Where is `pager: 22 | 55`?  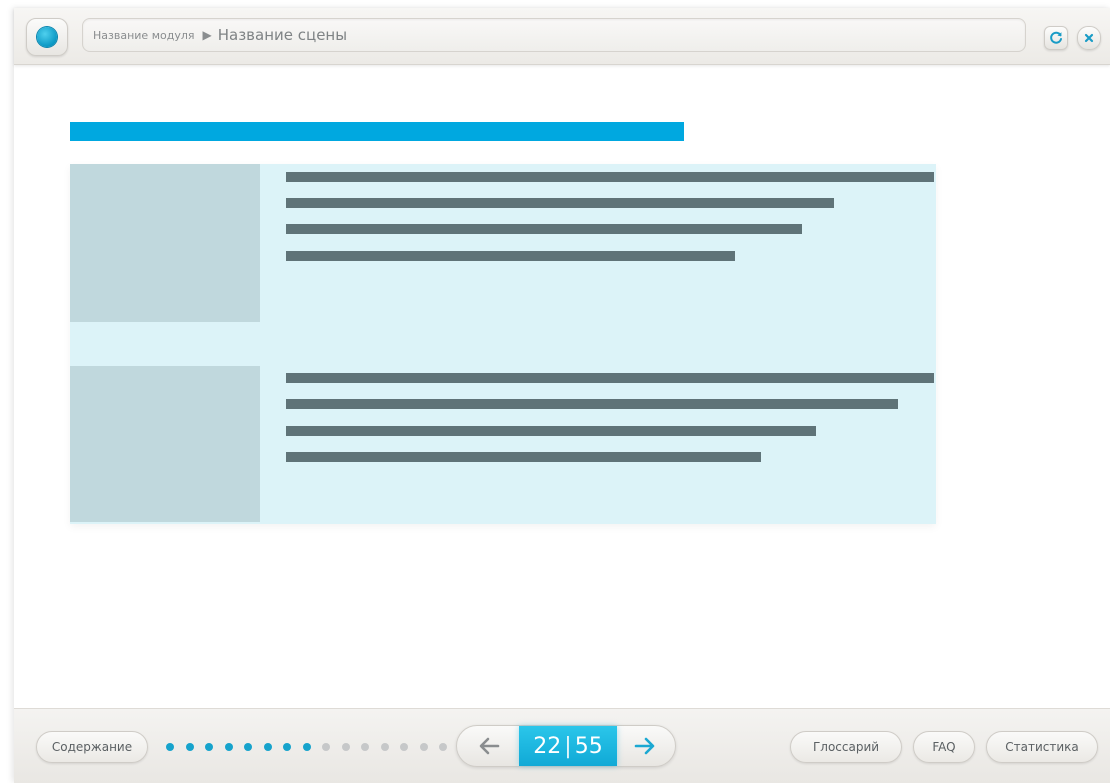
pager: 22 | 55 is located at coordinates (566, 746).